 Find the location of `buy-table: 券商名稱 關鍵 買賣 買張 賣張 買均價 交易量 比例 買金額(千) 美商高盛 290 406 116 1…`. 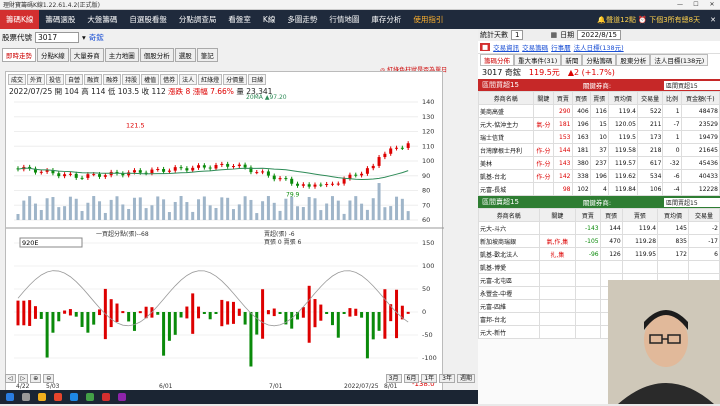

buy-table: 券商名稱 關鍵 買賣 買張 賣張 買均價 交易量 比例 買金額(千) 美商高盛 290 406 116 1… is located at coordinates (599, 143).